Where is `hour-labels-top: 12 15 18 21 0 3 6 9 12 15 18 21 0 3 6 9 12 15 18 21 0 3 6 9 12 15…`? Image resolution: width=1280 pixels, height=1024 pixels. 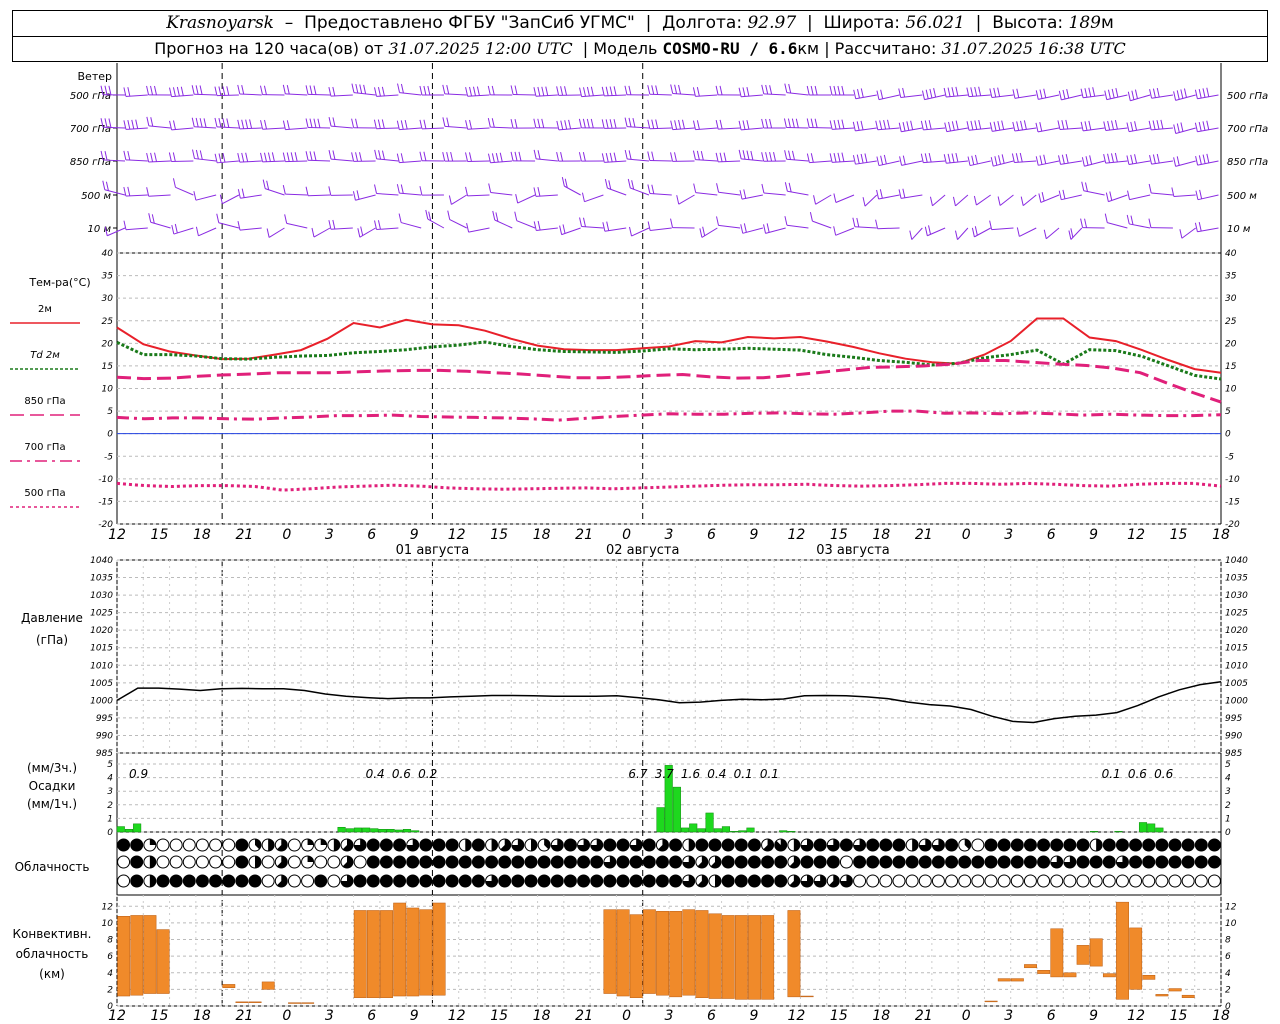
hour-labels-top: 12 15 18 21 0 3 6 9 12 15 18 21 0 3 6 9 12 15 18 21 0 3 6 9 12 15… is located at coordinates (669, 535).